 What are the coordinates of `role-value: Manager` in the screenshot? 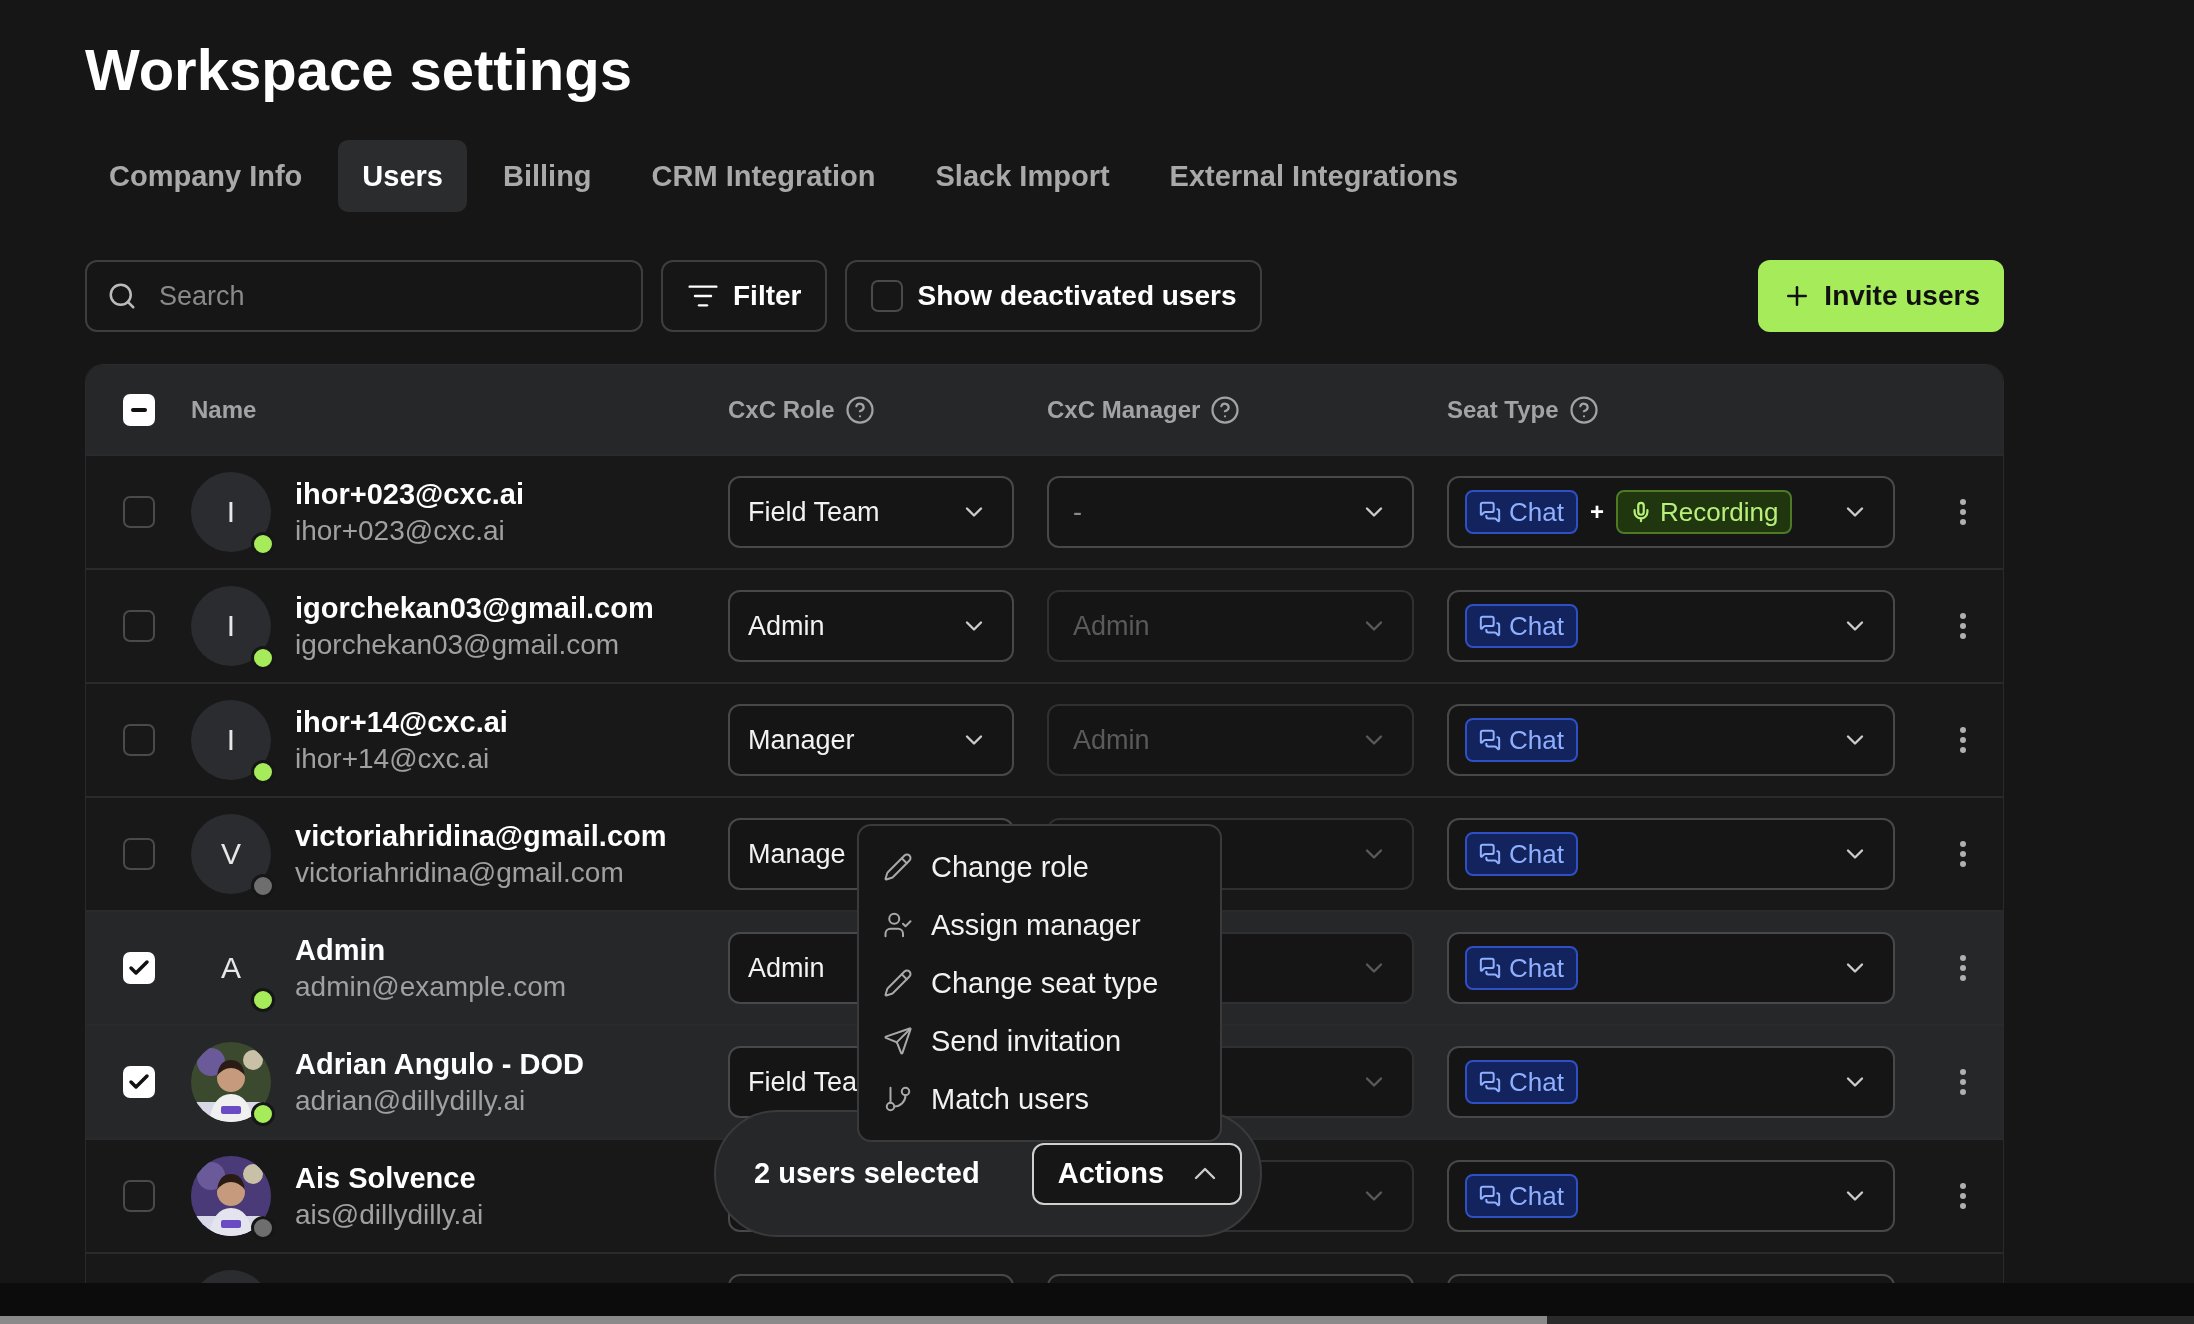 It's located at (801, 740).